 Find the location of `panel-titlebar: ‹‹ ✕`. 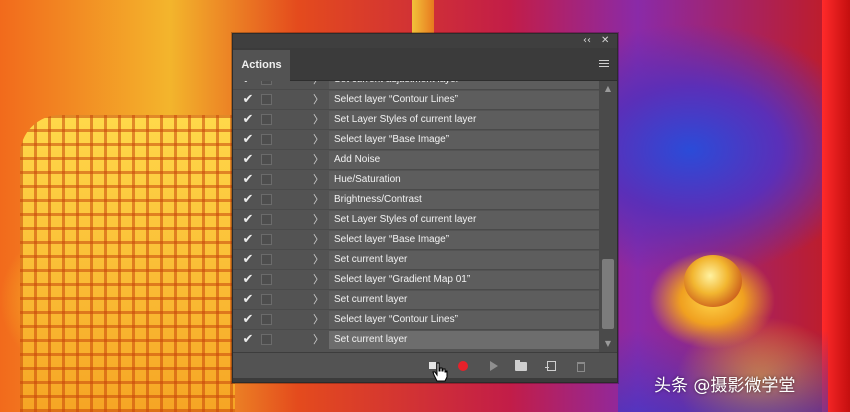

panel-titlebar: ‹‹ ✕ is located at coordinates (425, 41).